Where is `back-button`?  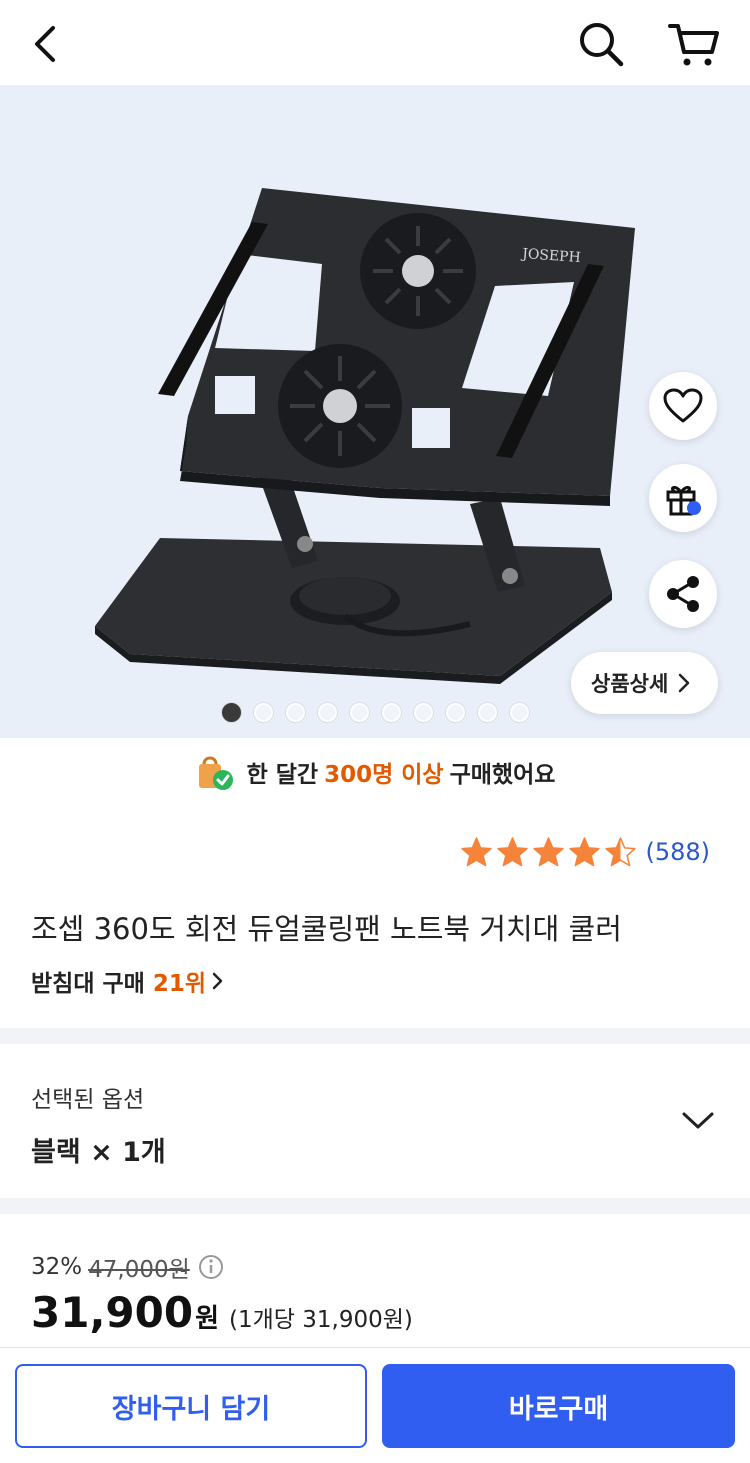
back-button is located at coordinates (46, 44).